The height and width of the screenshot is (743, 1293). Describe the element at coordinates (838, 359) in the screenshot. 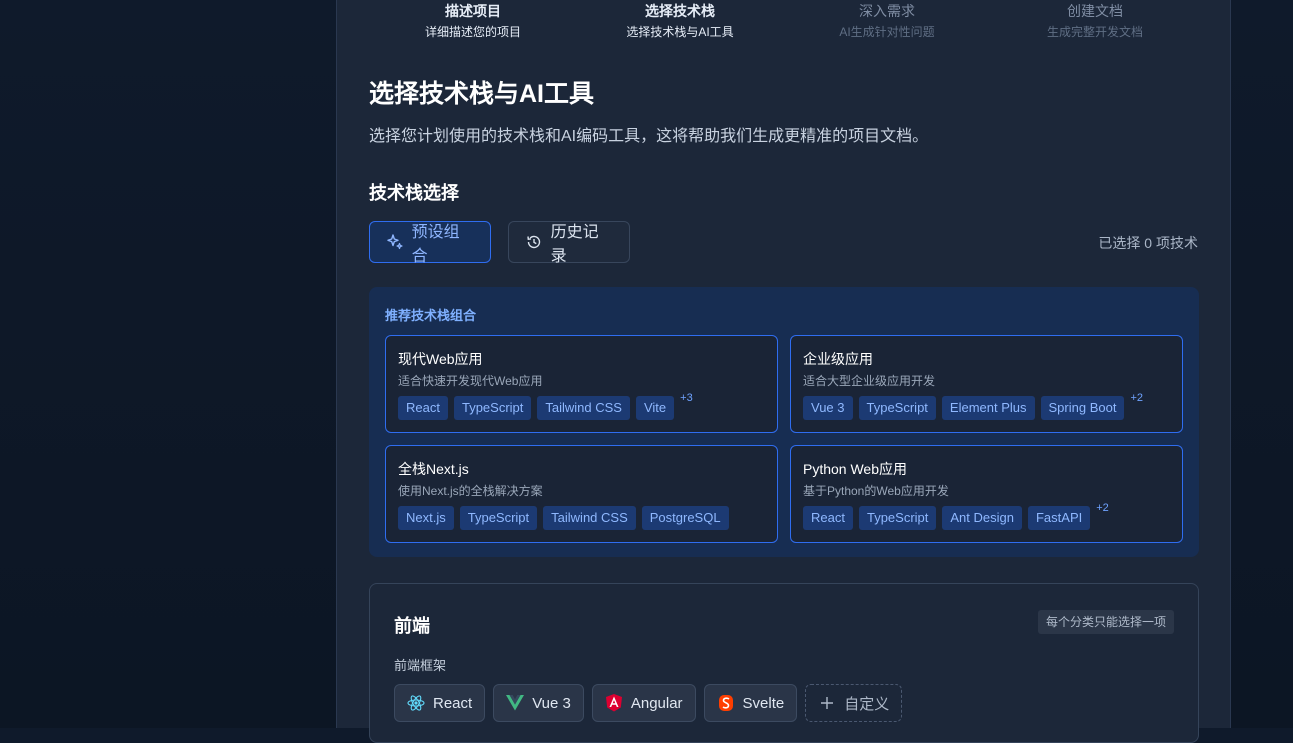

I see `preset-name: 企业级应用` at that location.